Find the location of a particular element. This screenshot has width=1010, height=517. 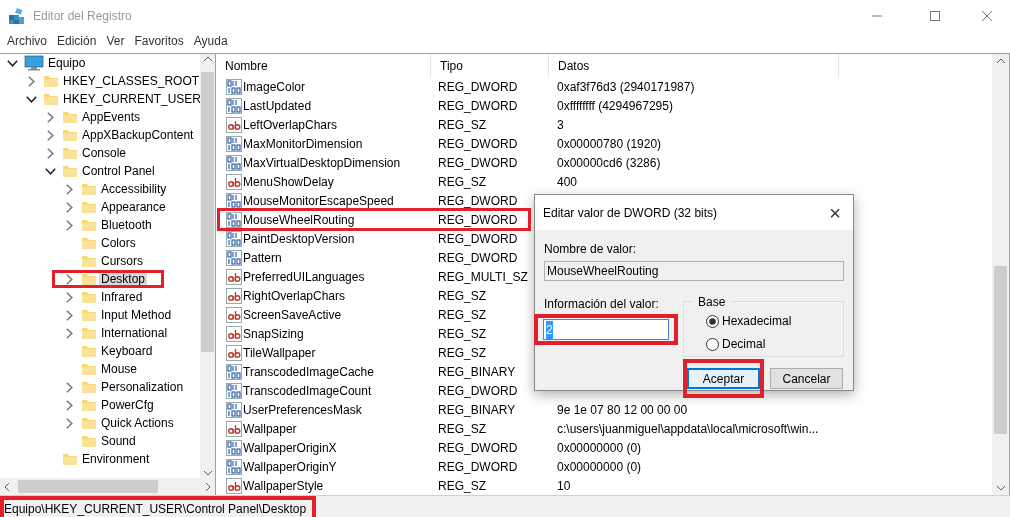

value-data: 0x00000000 (0) is located at coordinates (599, 466).